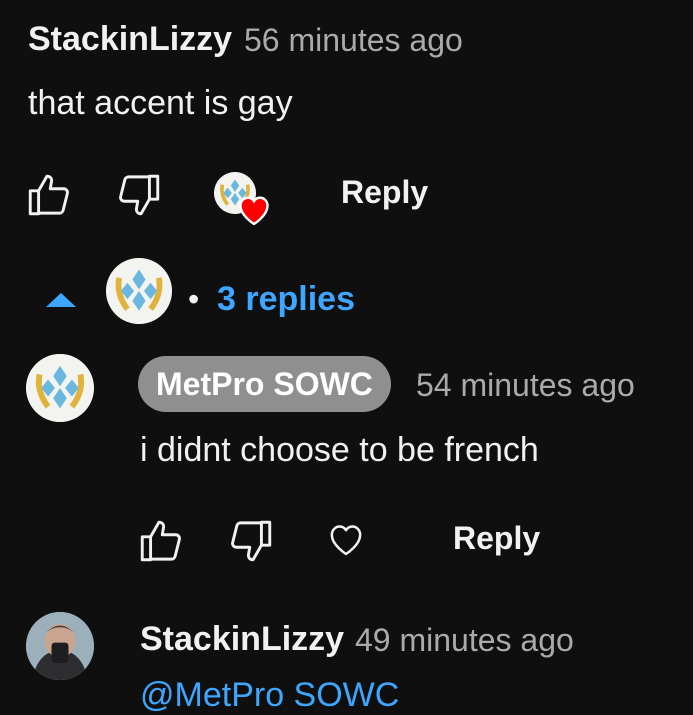  What do you see at coordinates (269, 695) in the screenshot?
I see `reply-mention-link: @MetPro SOWC` at bounding box center [269, 695].